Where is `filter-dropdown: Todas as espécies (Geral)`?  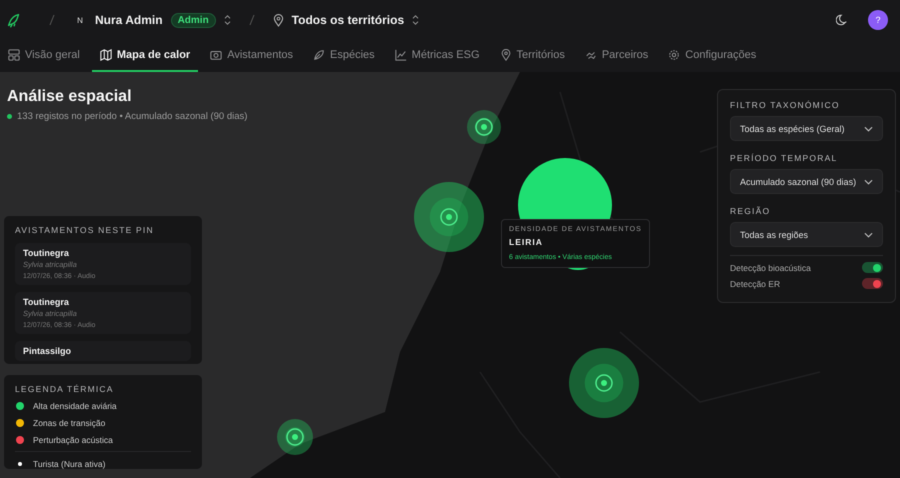 filter-dropdown: Todas as espécies (Geral) is located at coordinates (806, 128).